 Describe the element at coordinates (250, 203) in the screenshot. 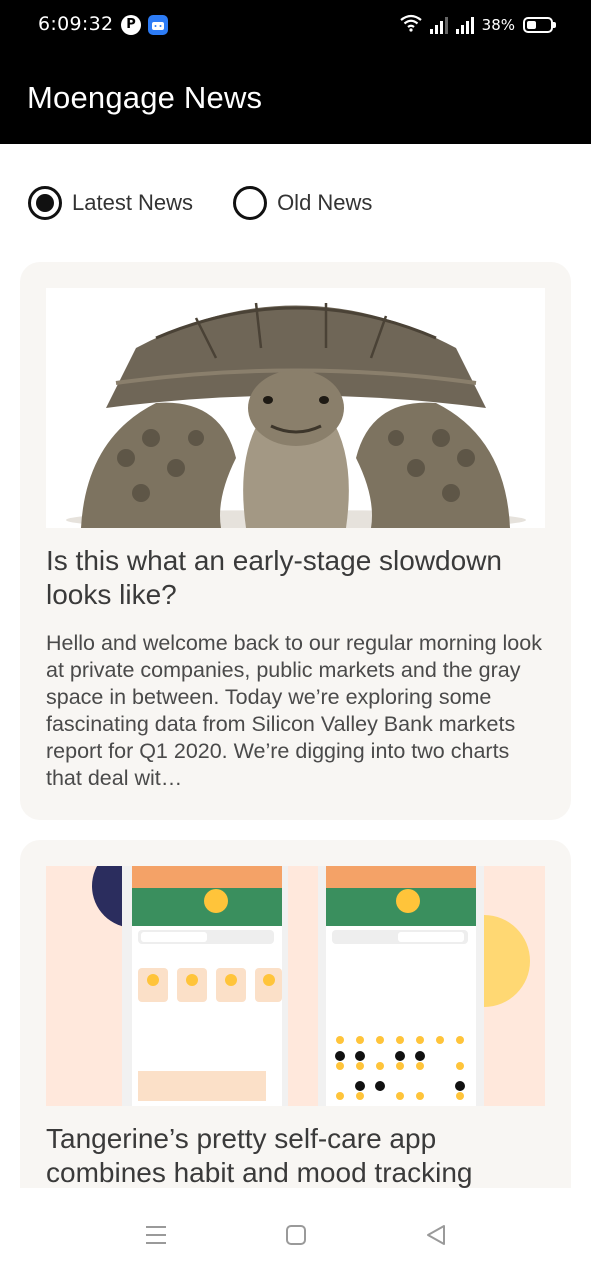

I see `radio-unselected-icon` at that location.